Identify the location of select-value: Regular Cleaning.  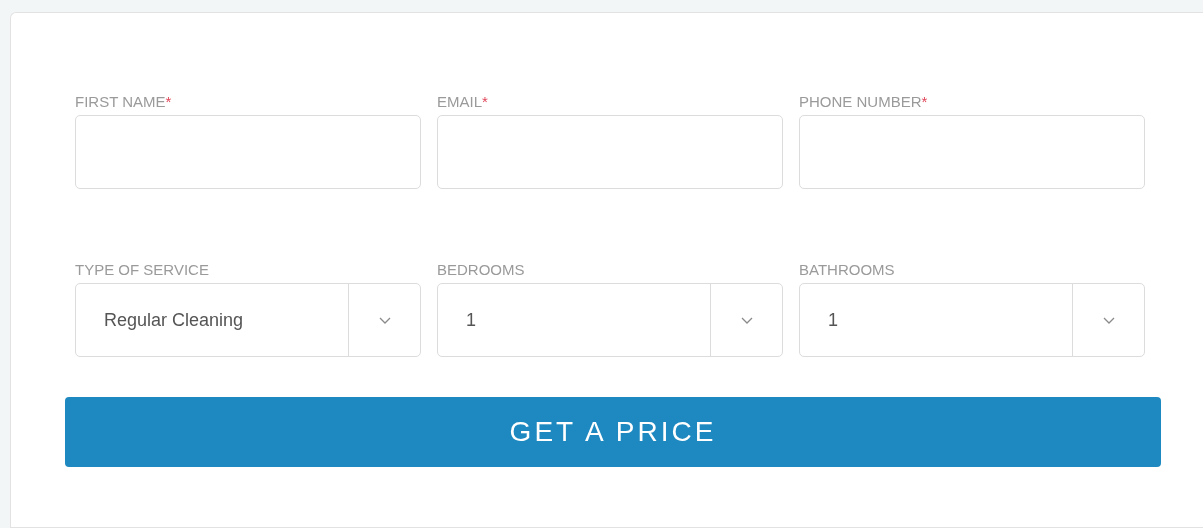
(174, 320).